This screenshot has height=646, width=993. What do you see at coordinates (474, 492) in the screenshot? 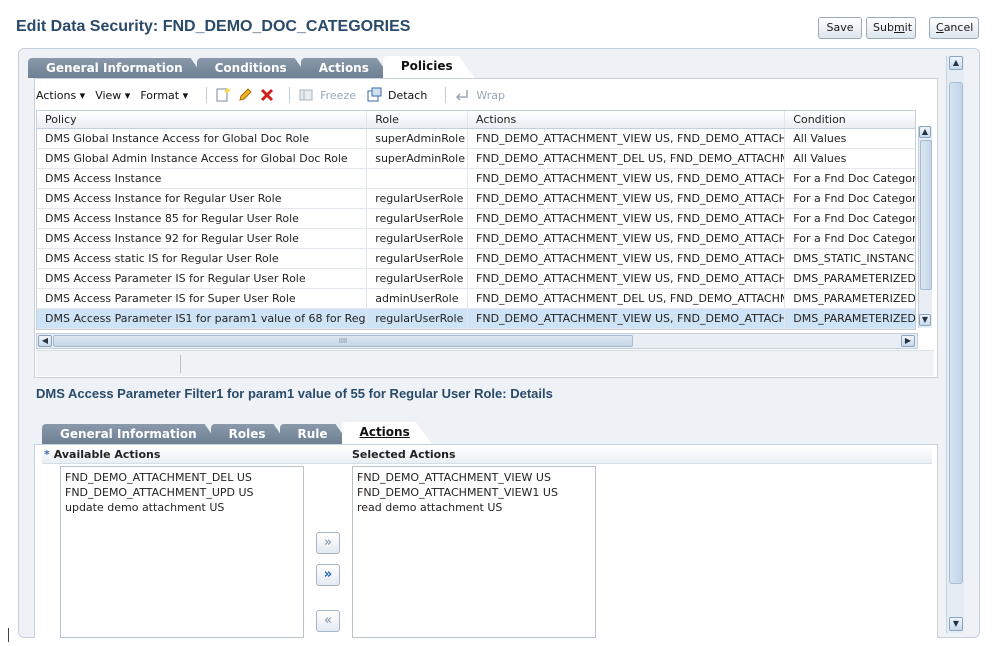
I see `list-item: FND_DEMO_ATTACHMENT_VIEW1 US` at bounding box center [474, 492].